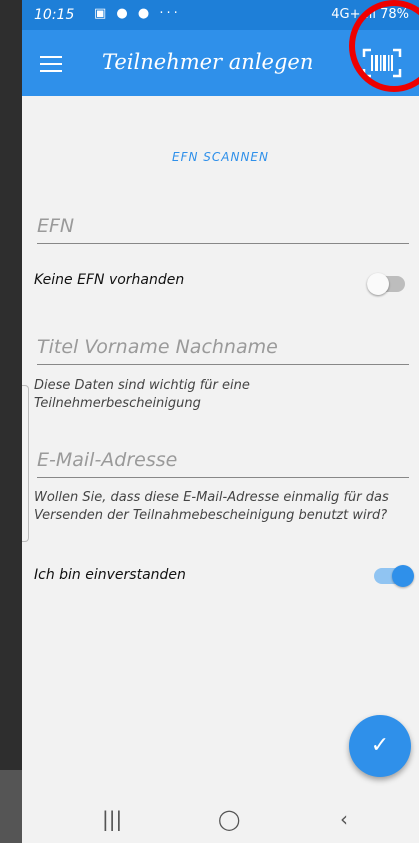 Image resolution: width=419 pixels, height=843 pixels. I want to click on back-icon: ‹, so click(344, 819).